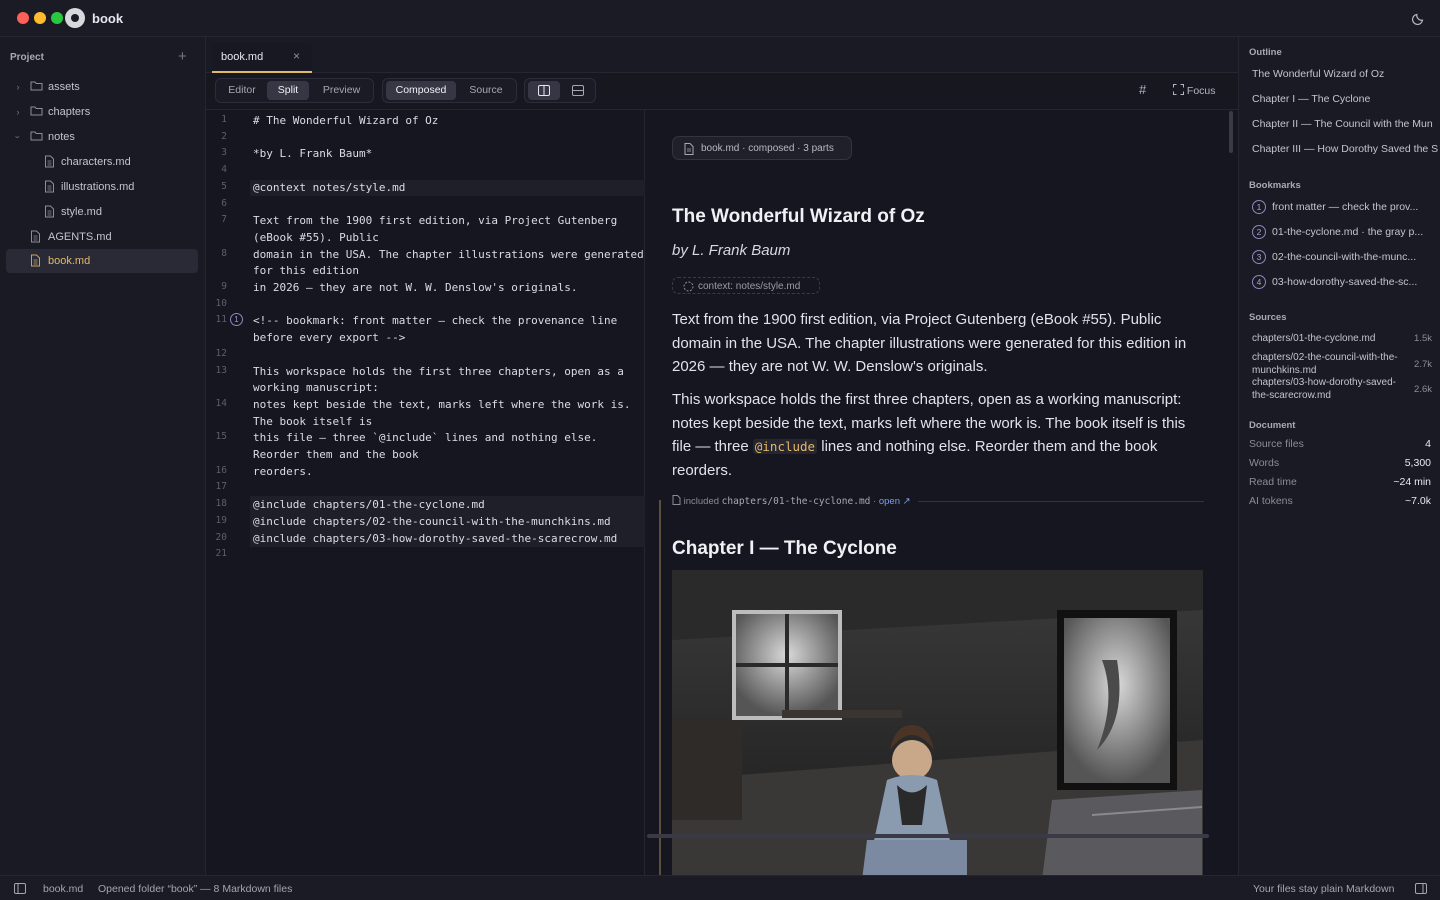  Describe the element at coordinates (1340, 503) in the screenshot. I see `doc-stat-row: AI tokens ~7.0k` at that location.